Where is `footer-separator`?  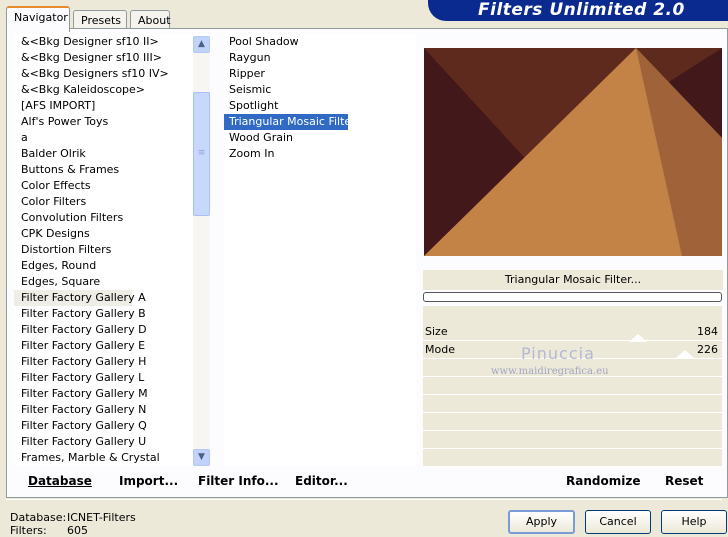
footer-separator is located at coordinates (364, 499).